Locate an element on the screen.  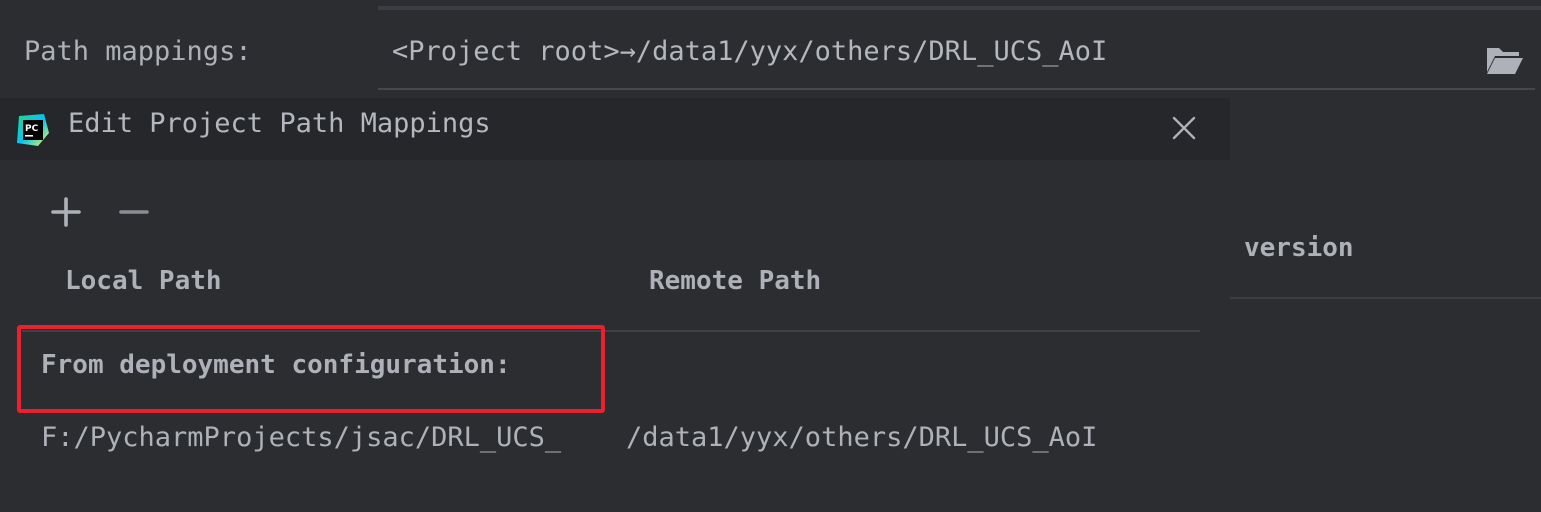
path-mappings-label: Path mappings: is located at coordinates (138, 51).